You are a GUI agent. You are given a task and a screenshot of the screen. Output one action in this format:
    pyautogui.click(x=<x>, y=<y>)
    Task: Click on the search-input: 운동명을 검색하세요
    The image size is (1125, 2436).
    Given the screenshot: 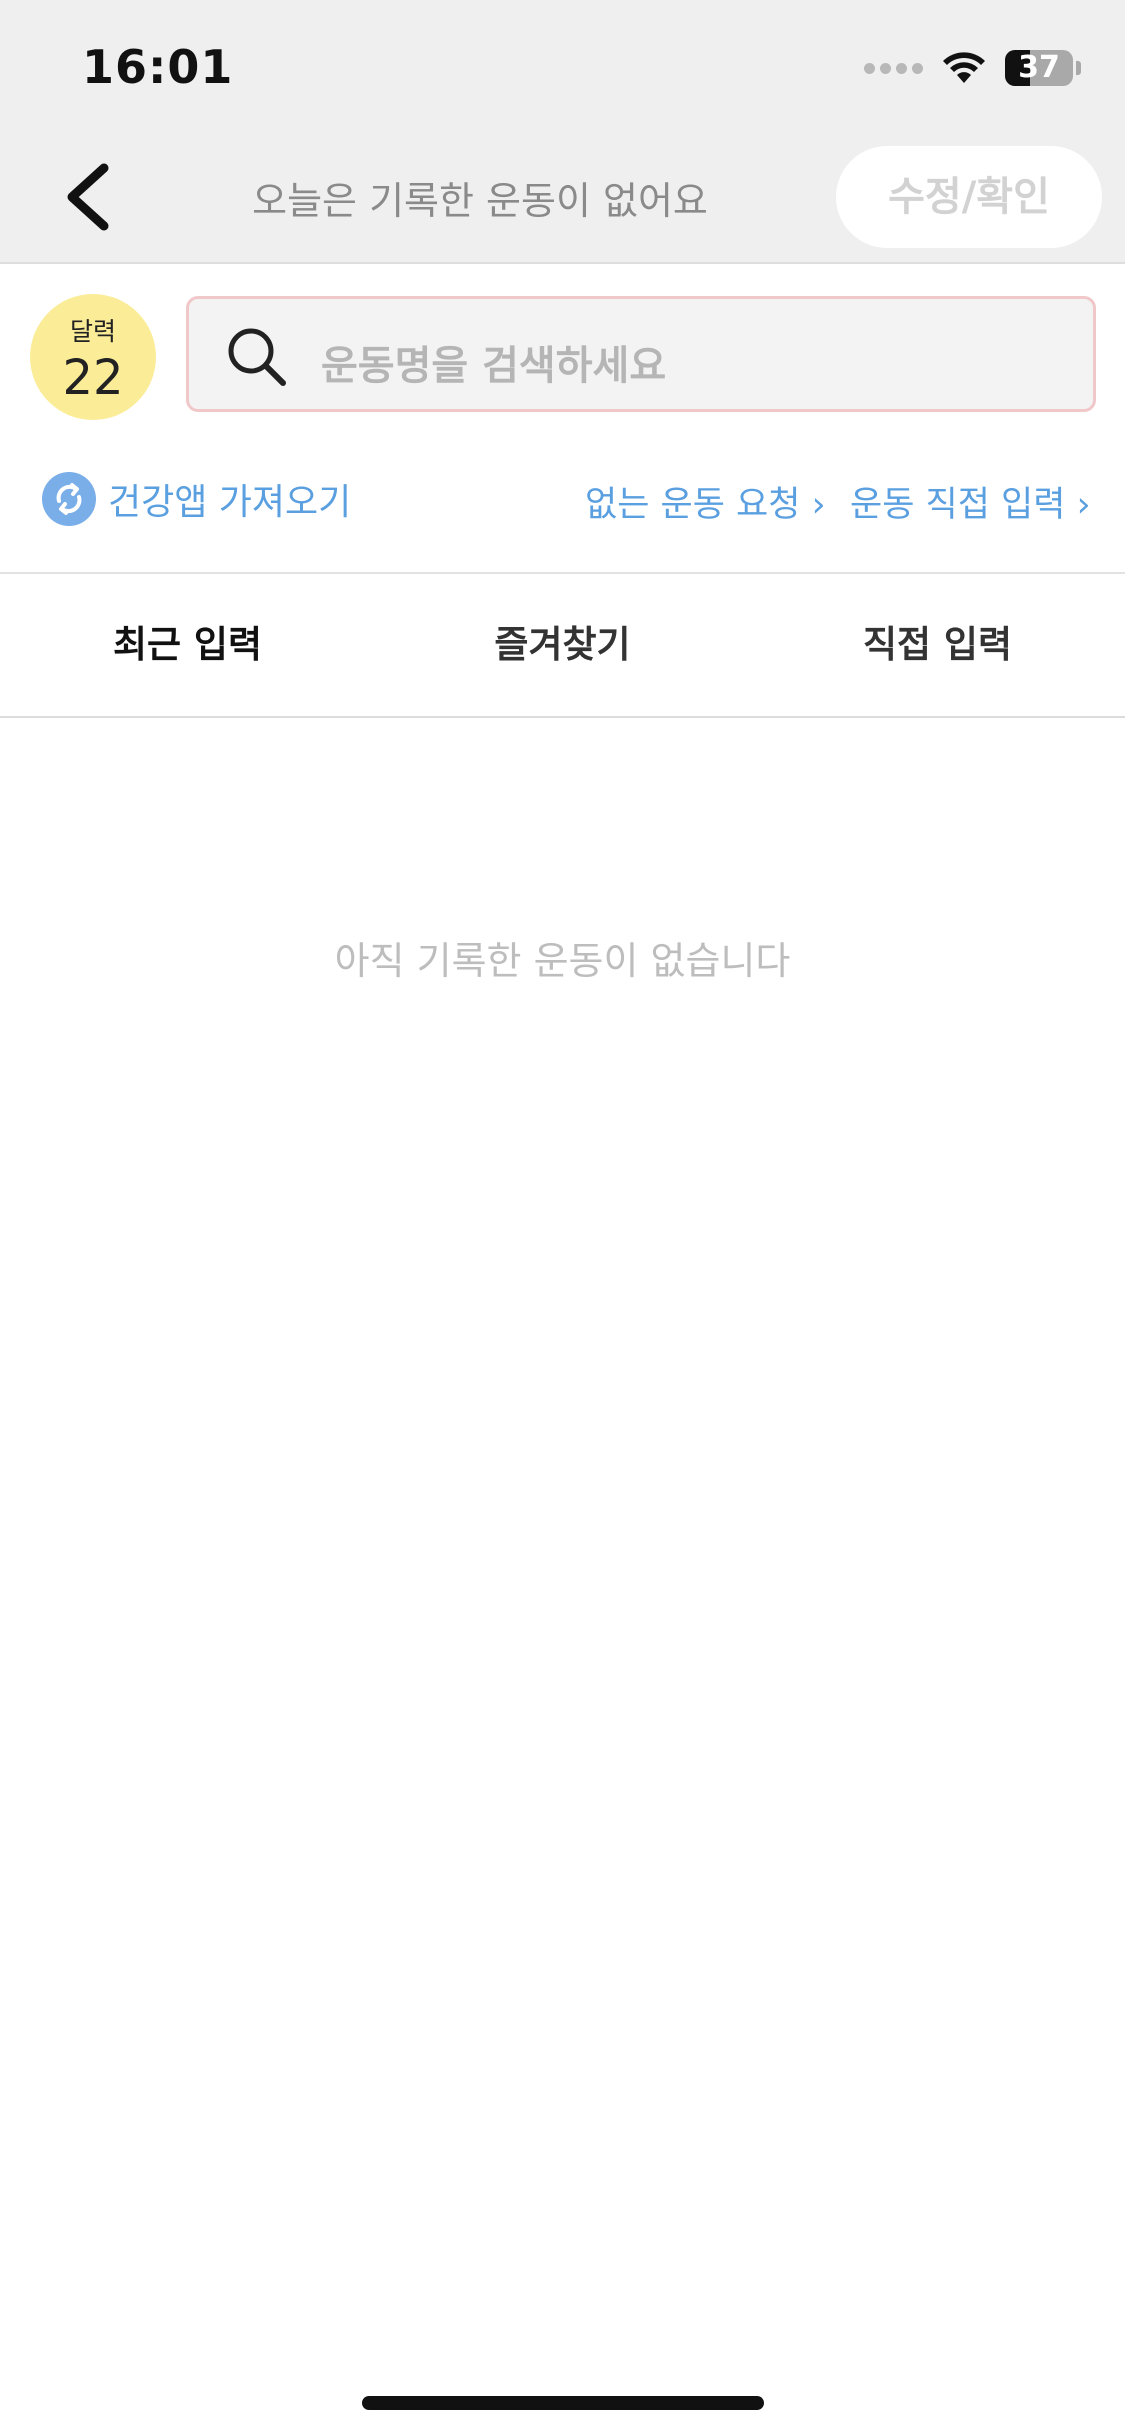 What is the action you would take?
    pyautogui.click(x=641, y=354)
    